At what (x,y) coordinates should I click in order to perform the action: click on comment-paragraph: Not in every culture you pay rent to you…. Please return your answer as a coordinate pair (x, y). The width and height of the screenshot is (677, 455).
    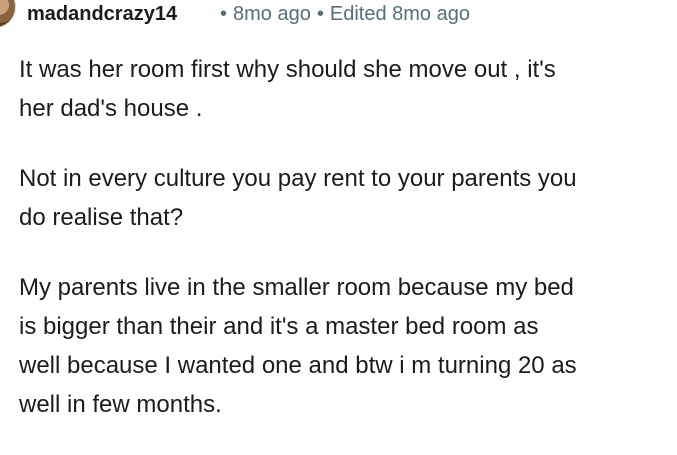
    Looking at the image, I should click on (298, 198).